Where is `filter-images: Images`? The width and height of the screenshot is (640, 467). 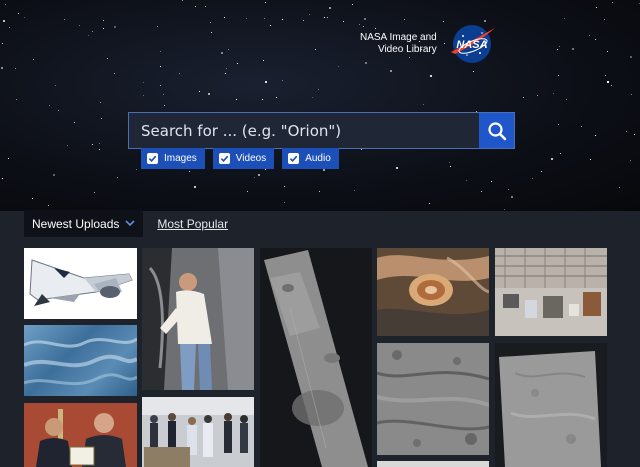 filter-images: Images is located at coordinates (173, 158).